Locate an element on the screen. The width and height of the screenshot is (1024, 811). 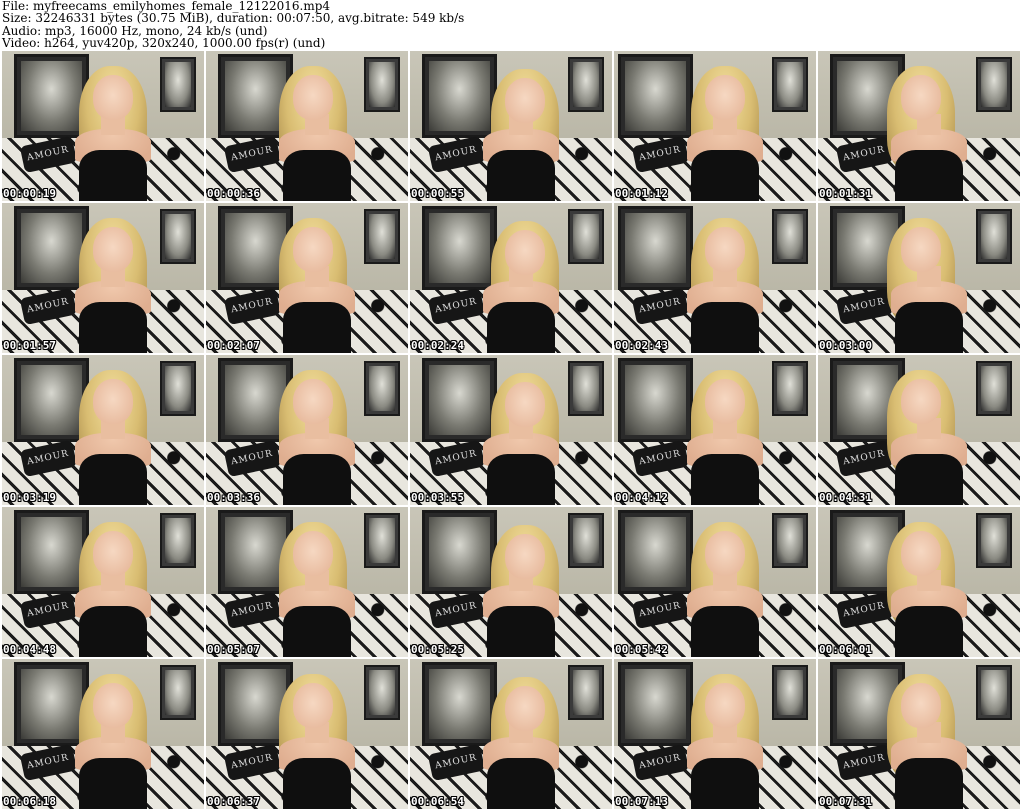
video-thumbnail: AMOUR 00:04:31 is located at coordinates (919, 430).